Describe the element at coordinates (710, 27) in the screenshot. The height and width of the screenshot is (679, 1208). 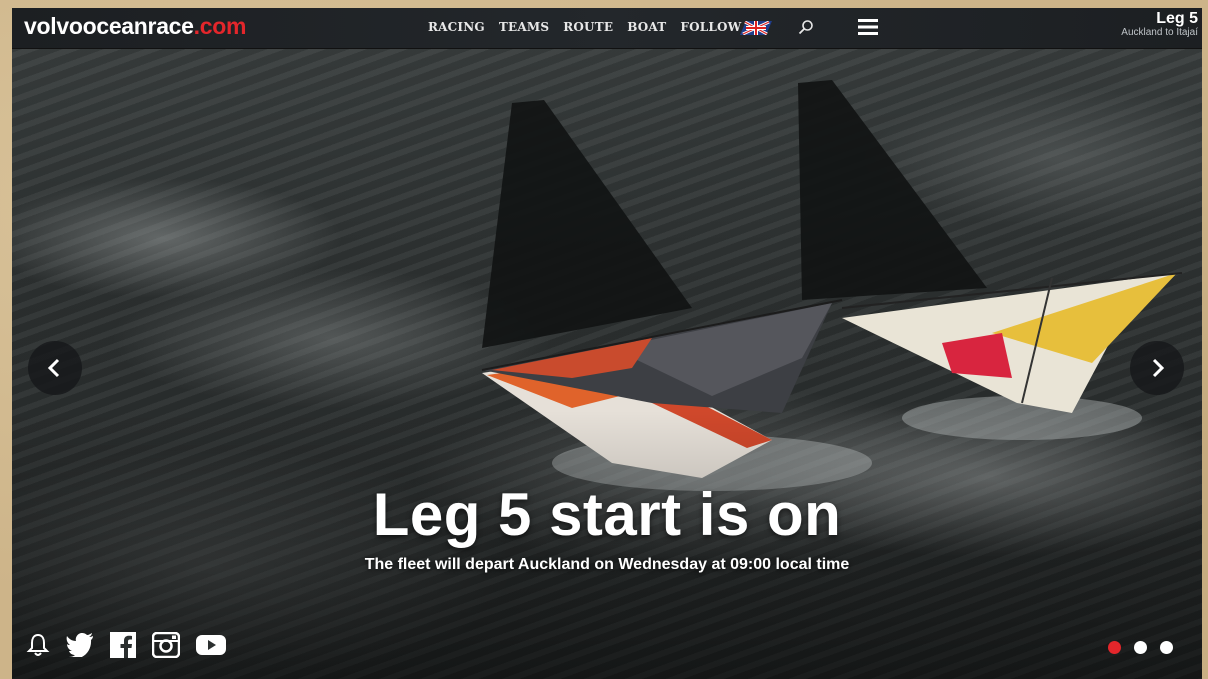
I see `nav-item-follow: FOLLOW` at that location.